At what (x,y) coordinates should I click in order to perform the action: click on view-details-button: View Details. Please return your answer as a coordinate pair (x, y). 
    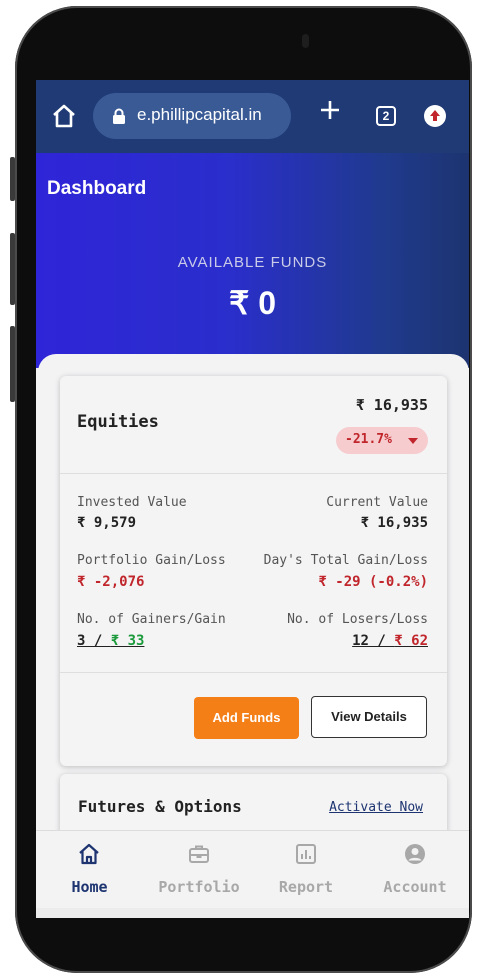
    Looking at the image, I should click on (369, 717).